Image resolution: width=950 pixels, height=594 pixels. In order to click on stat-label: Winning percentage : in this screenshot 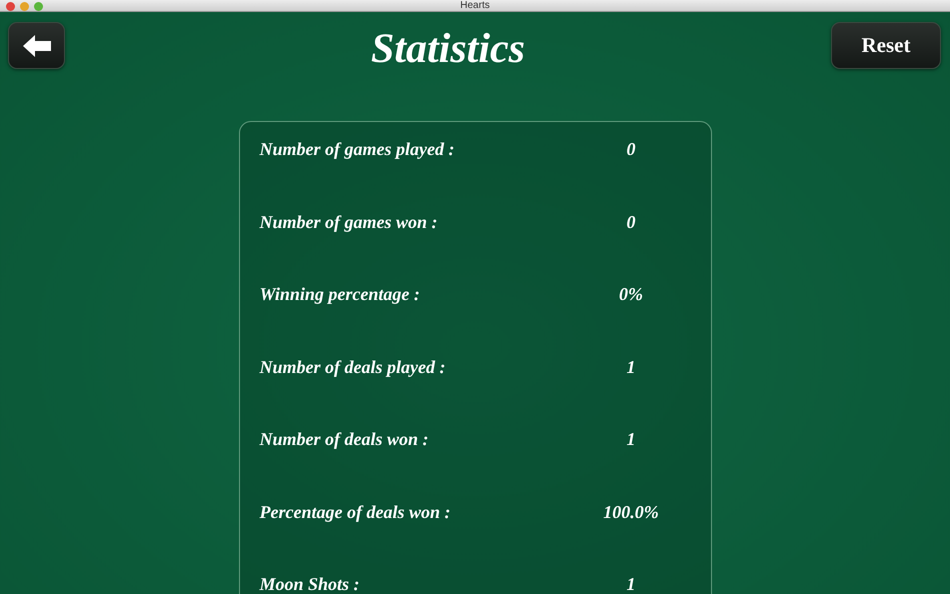, I will do `click(340, 294)`.